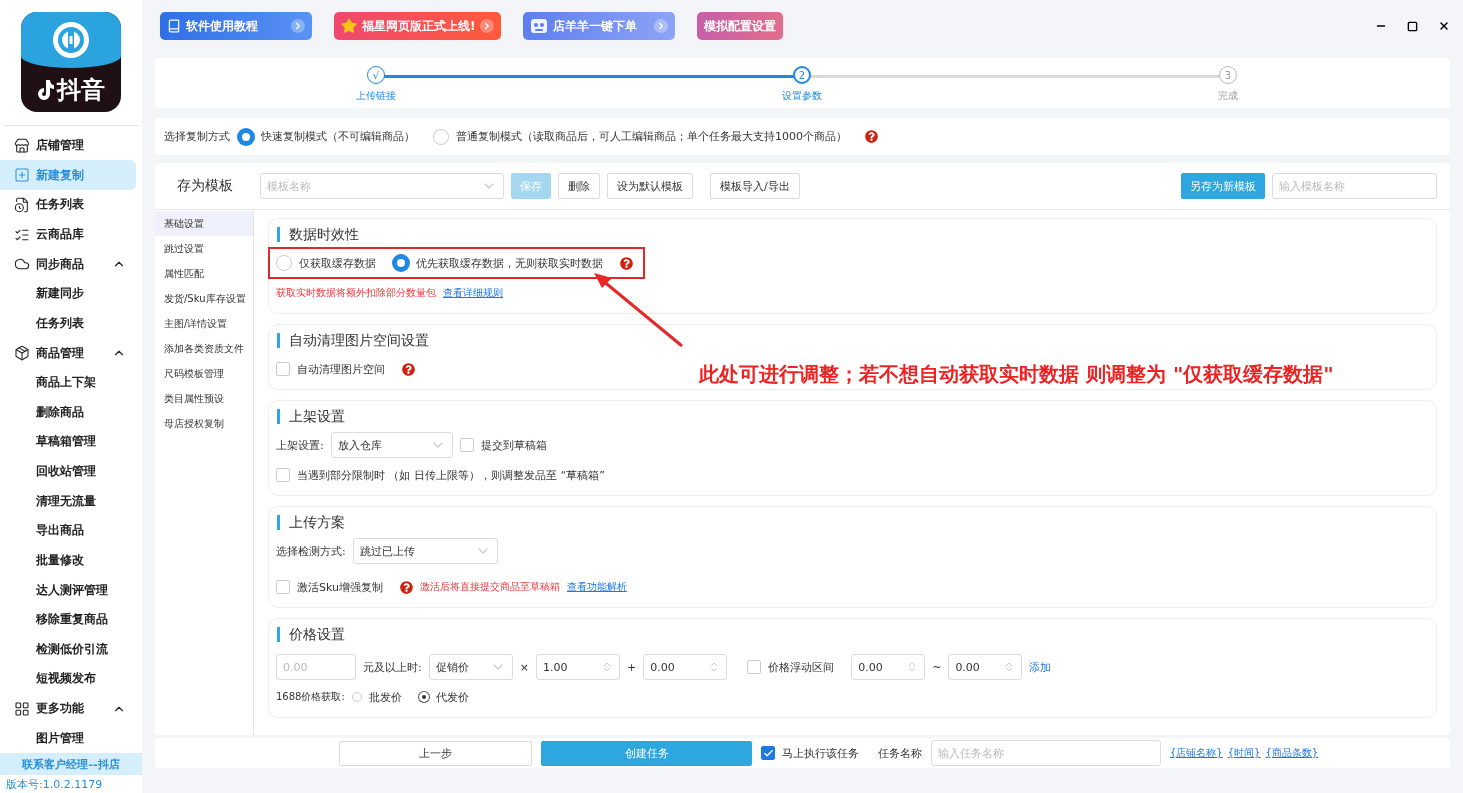  I want to click on rules-link: 查看详细规则, so click(473, 293).